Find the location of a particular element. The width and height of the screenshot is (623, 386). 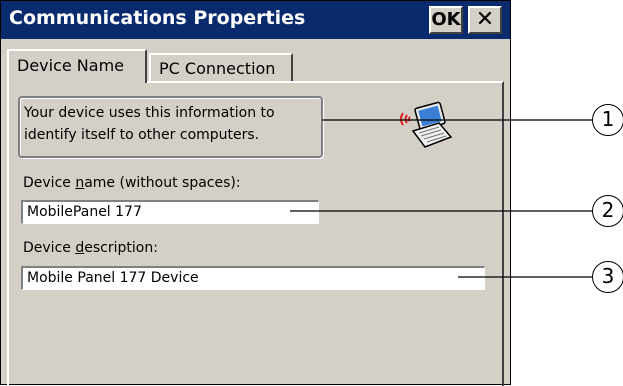

callout-3: 3 is located at coordinates (607, 277).